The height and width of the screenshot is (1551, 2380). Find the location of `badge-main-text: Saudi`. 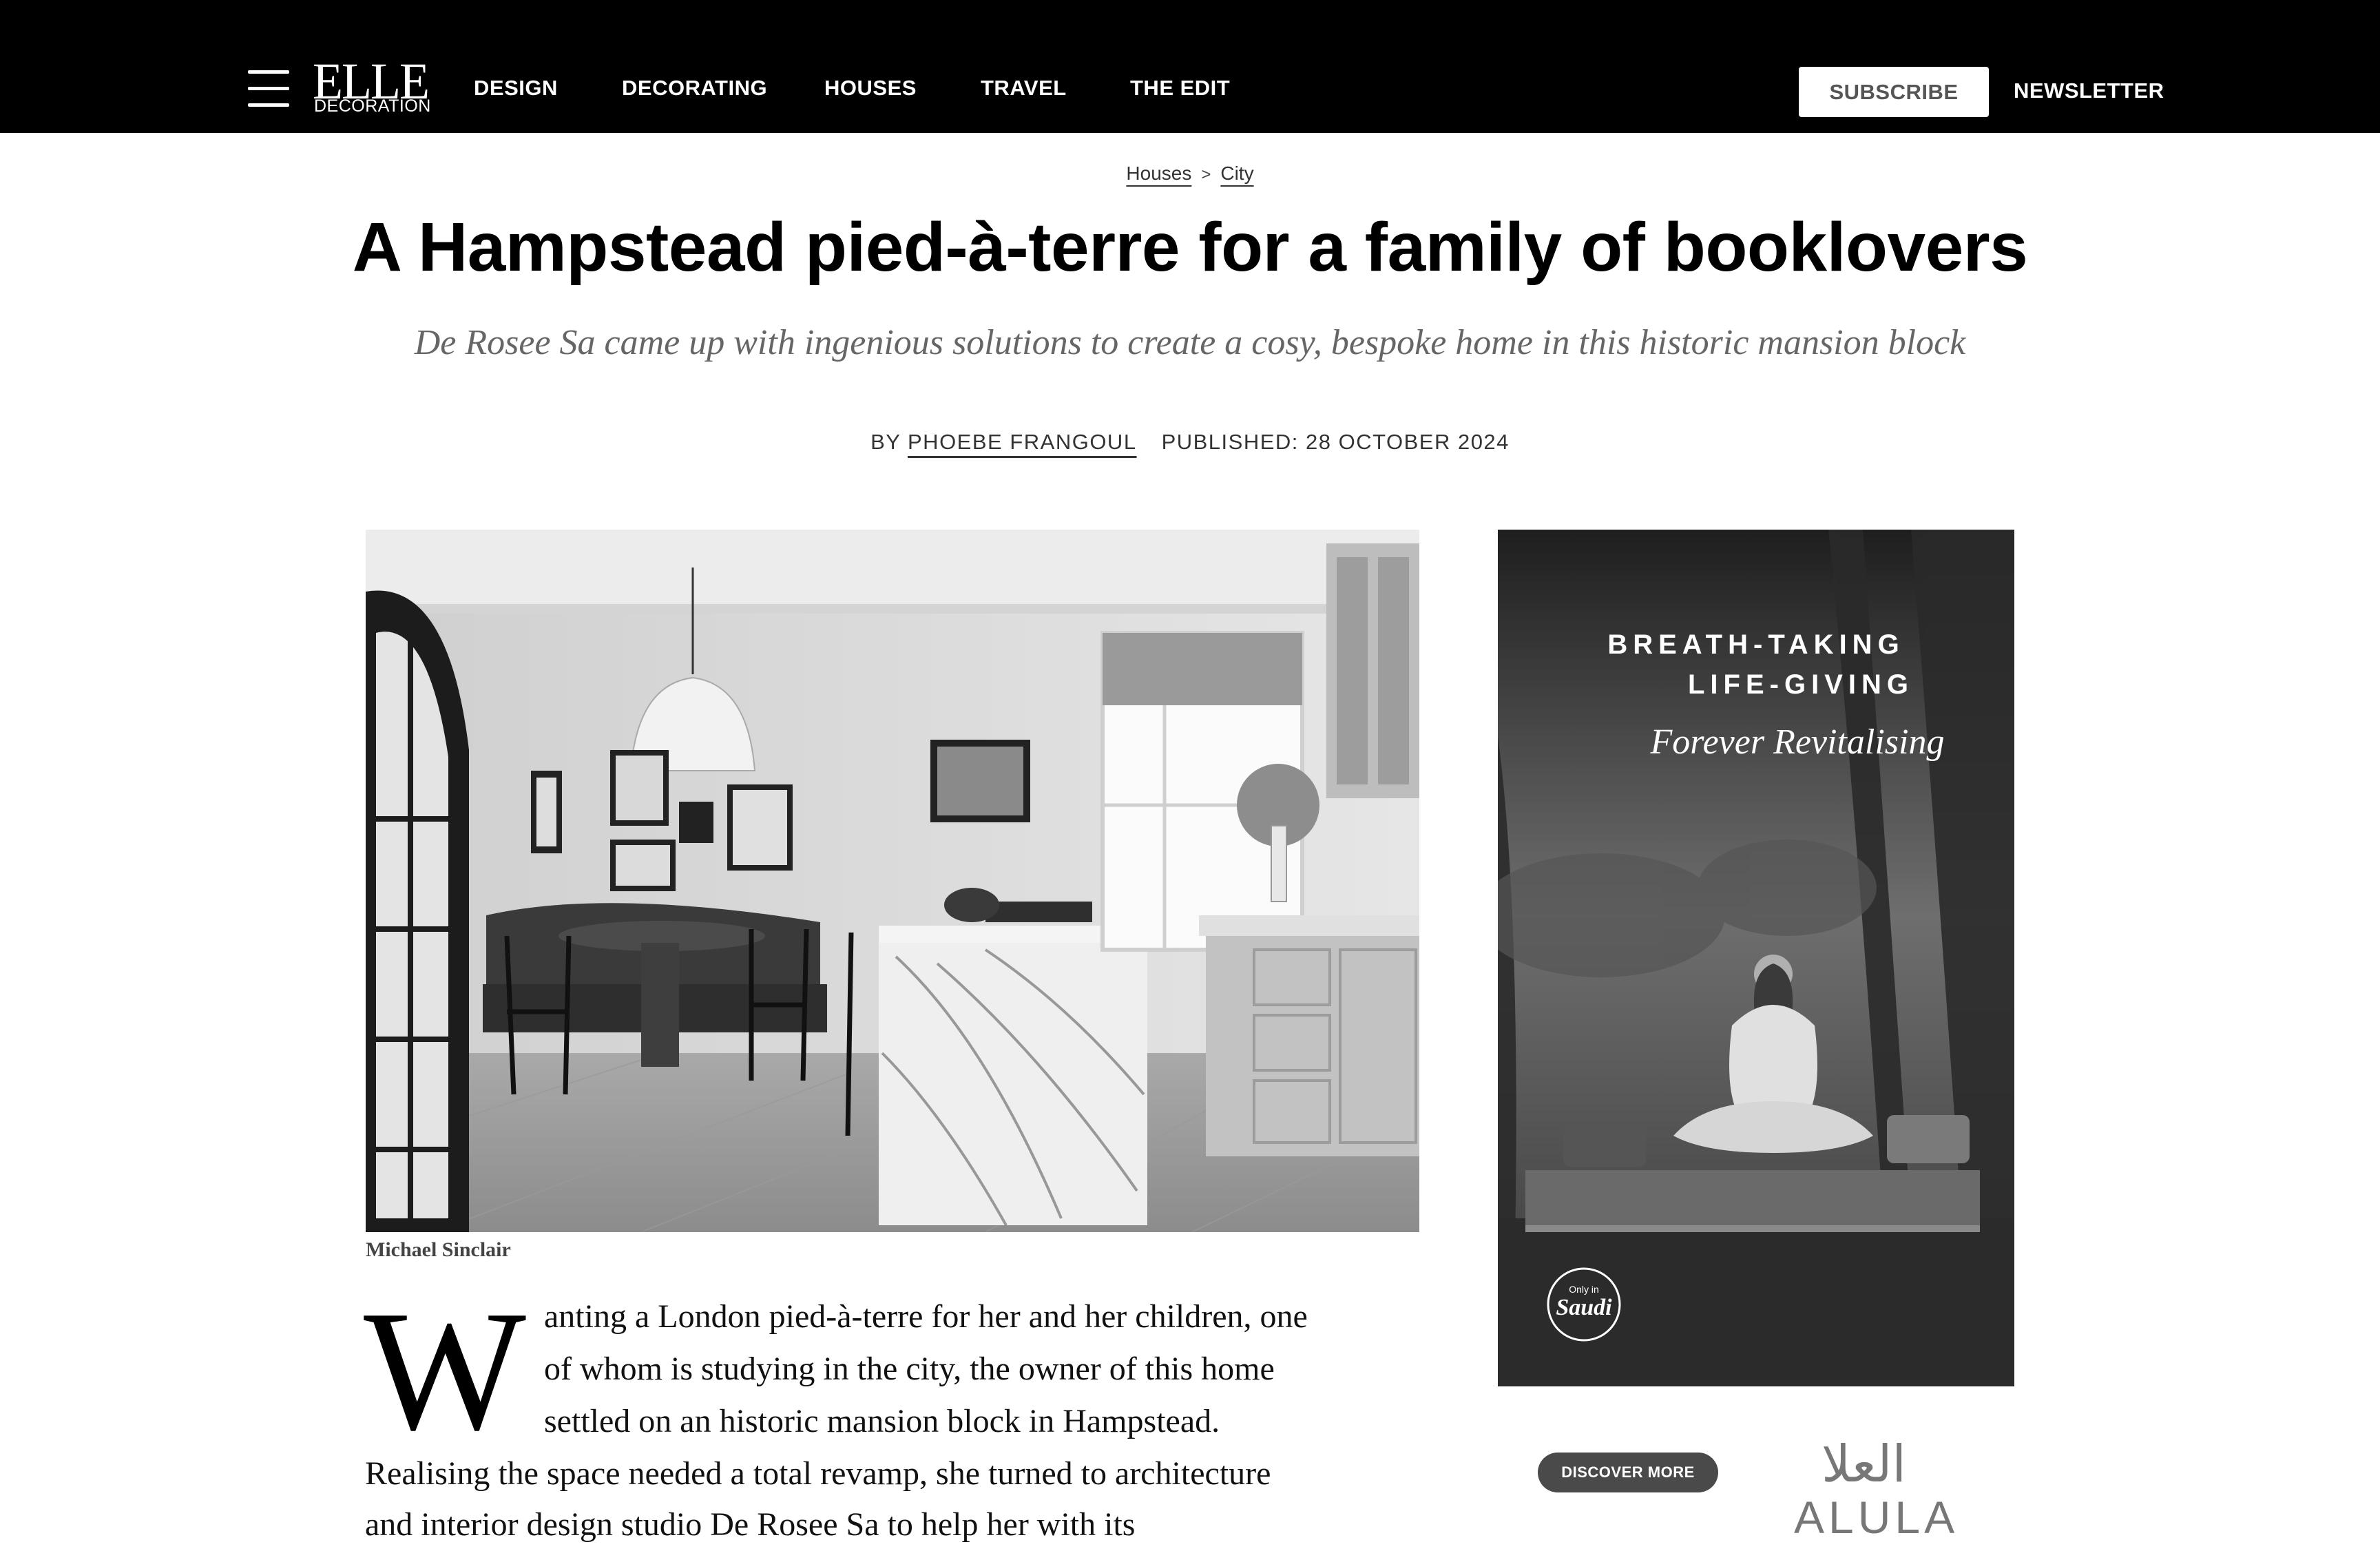

badge-main-text: Saudi is located at coordinates (1584, 1307).